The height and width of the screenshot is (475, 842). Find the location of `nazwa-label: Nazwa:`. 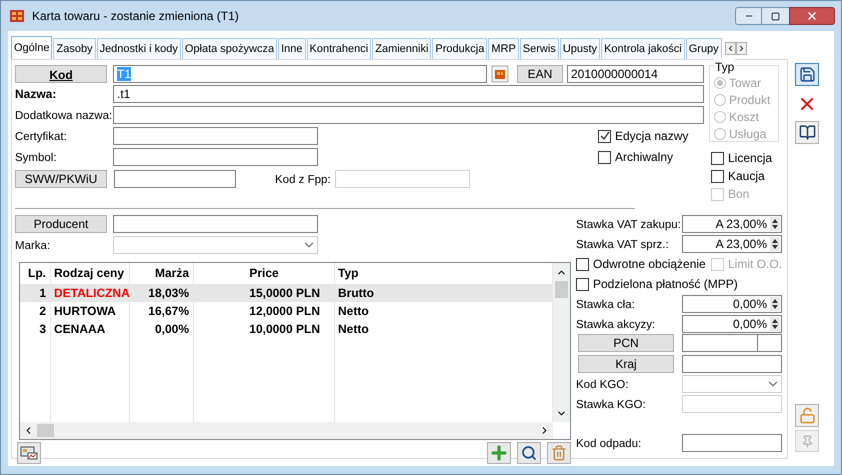

nazwa-label: Nazwa: is located at coordinates (35, 94).